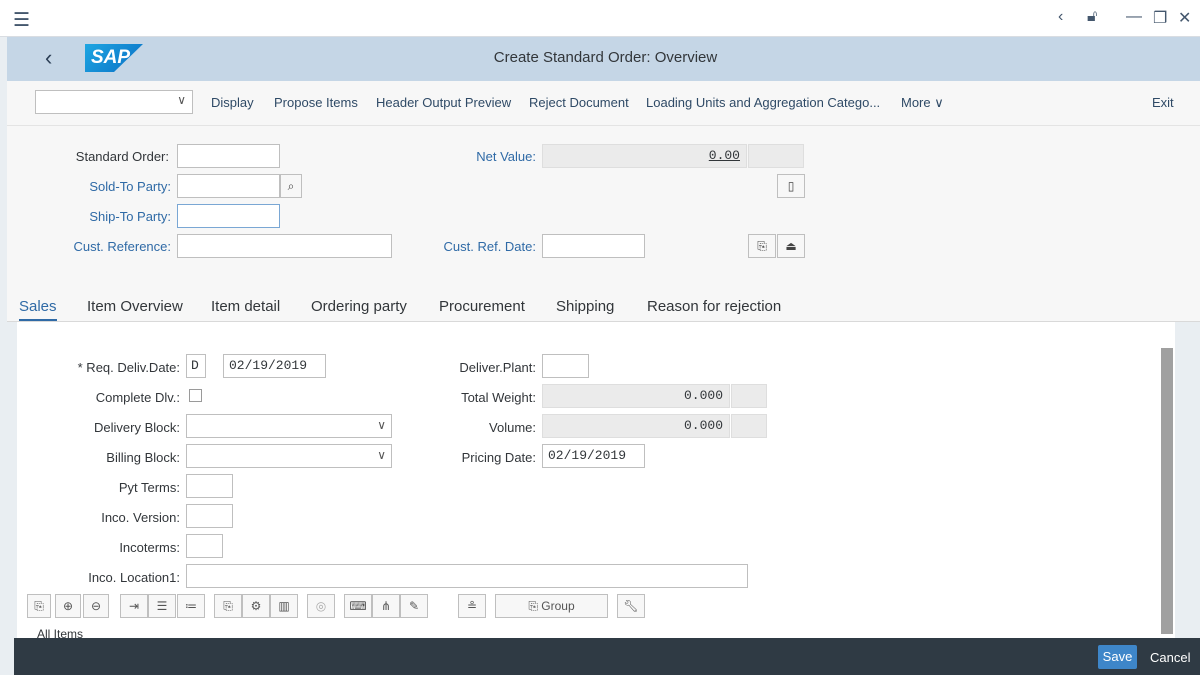  Describe the element at coordinates (39, 606) in the screenshot. I see `details-icon: ⎘` at that location.